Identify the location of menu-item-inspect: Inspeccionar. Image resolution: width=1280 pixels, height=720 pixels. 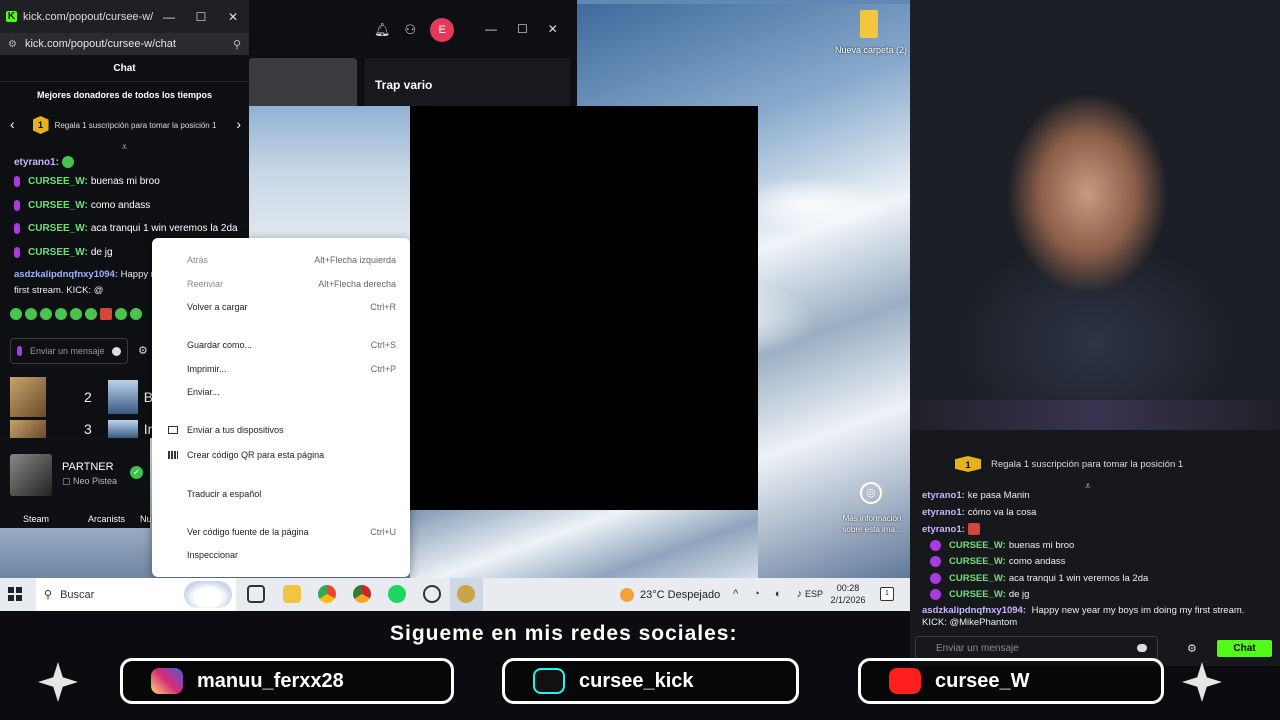
(281, 555).